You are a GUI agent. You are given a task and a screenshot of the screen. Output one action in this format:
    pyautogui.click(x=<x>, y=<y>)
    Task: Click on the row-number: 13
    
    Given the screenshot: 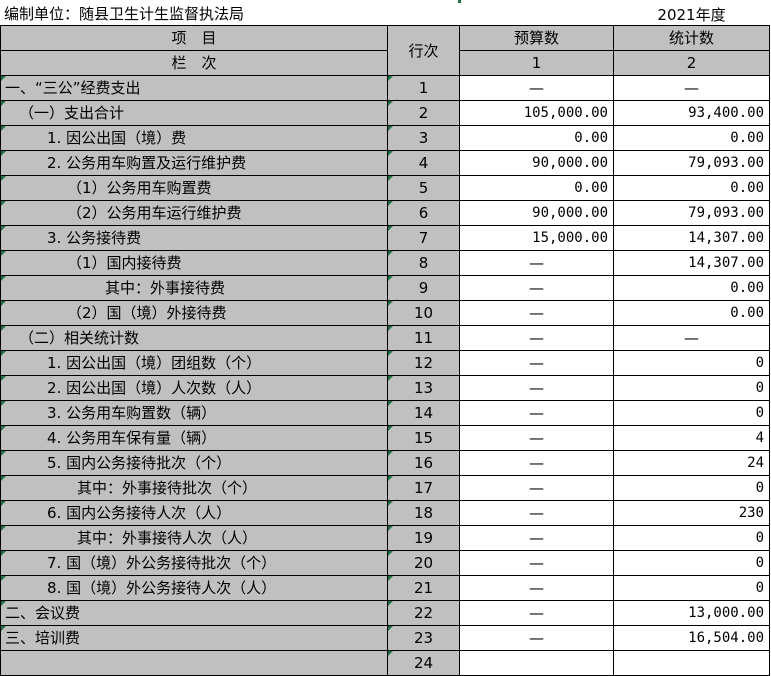 What is the action you would take?
    pyautogui.click(x=423, y=388)
    